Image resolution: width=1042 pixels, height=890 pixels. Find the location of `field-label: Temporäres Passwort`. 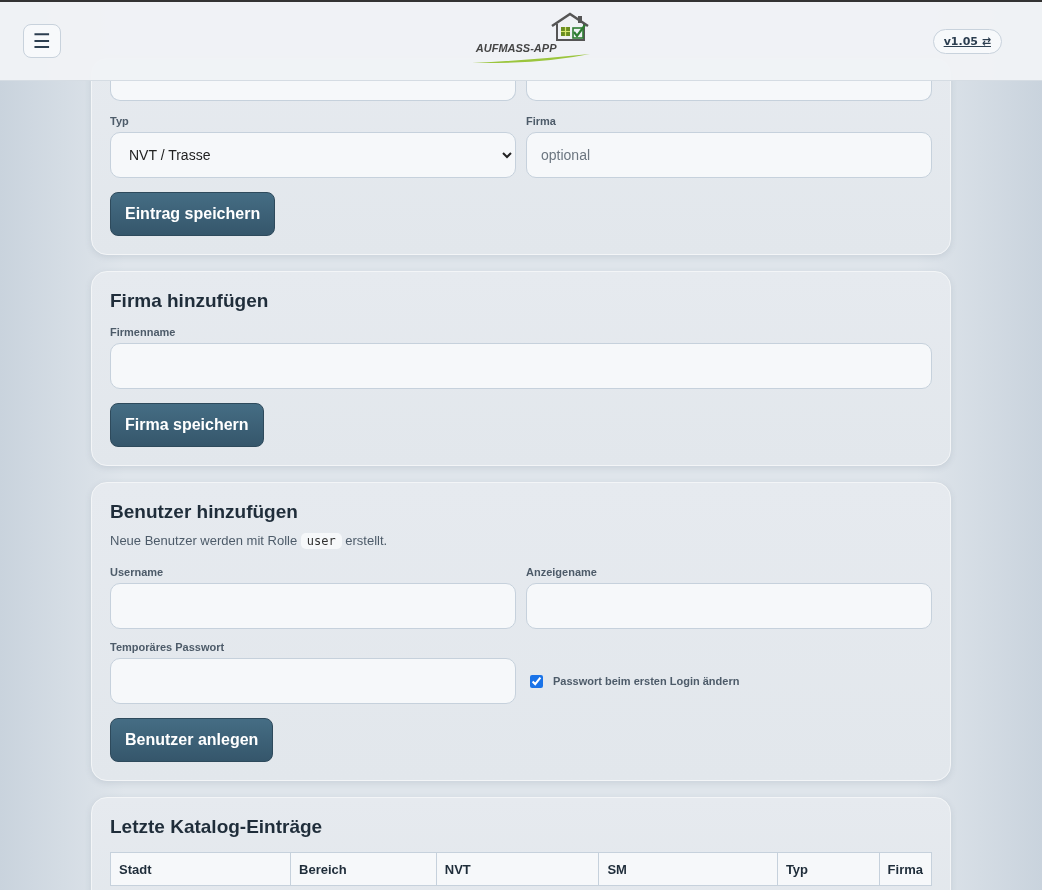

field-label: Temporäres Passwort is located at coordinates (168, 647).